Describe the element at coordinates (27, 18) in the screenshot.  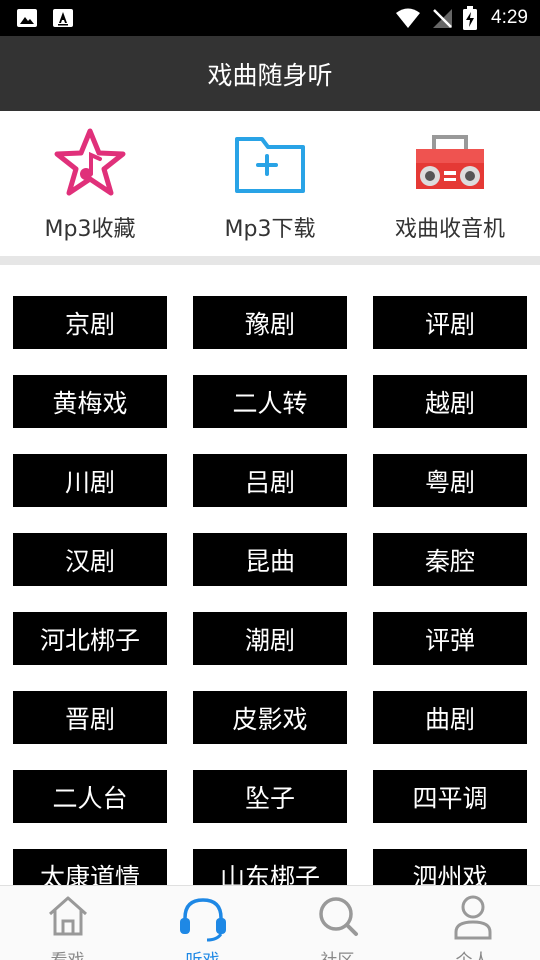
I see `image-notification-icon` at that location.